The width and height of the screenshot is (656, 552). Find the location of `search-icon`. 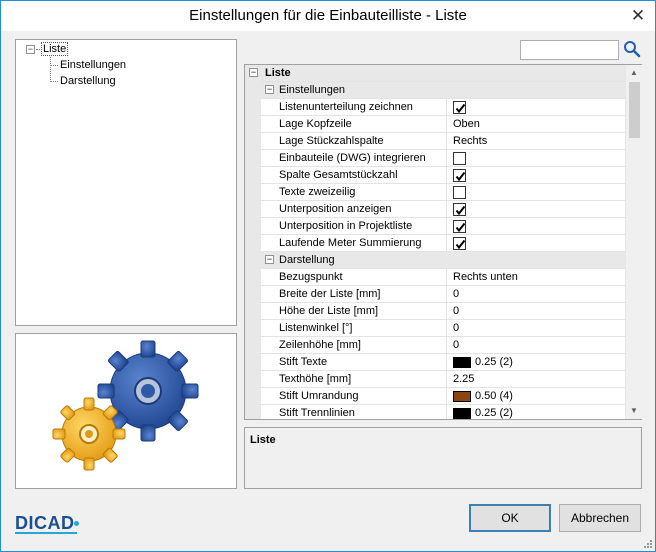

search-icon is located at coordinates (632, 49).